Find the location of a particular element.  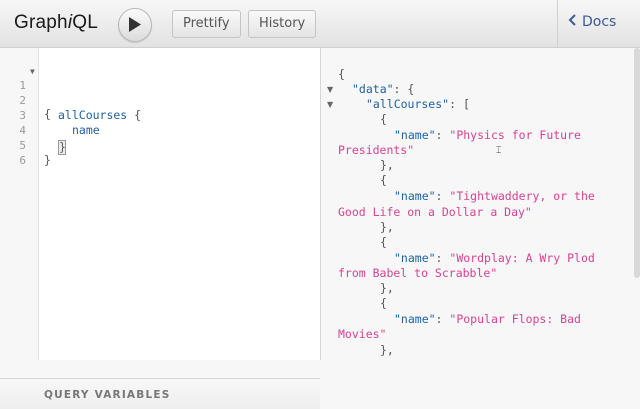

editor-line: 4 } is located at coordinates (33, 132).